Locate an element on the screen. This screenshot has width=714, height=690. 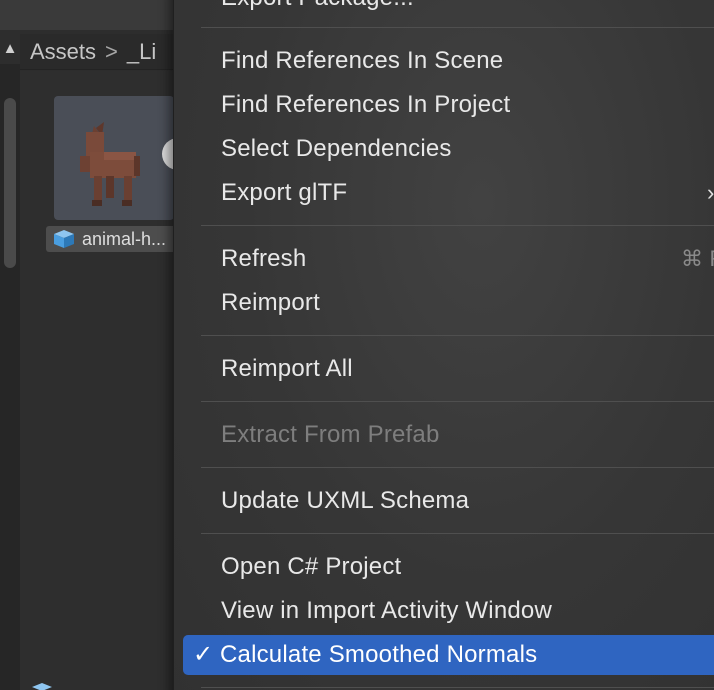
horse-model-icon is located at coordinates (127, 164).